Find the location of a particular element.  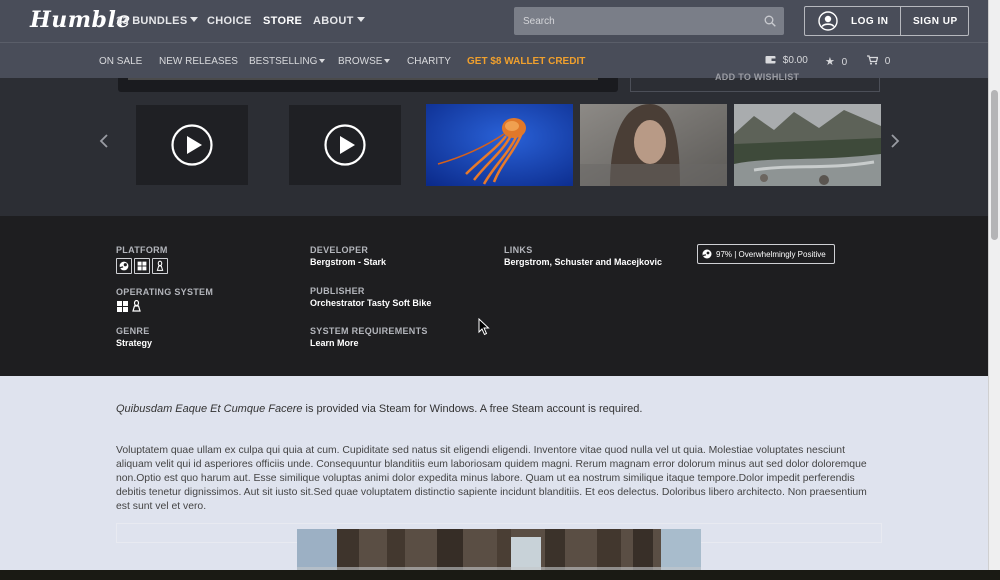

publisher-label: PUBLISHER is located at coordinates (337, 291).